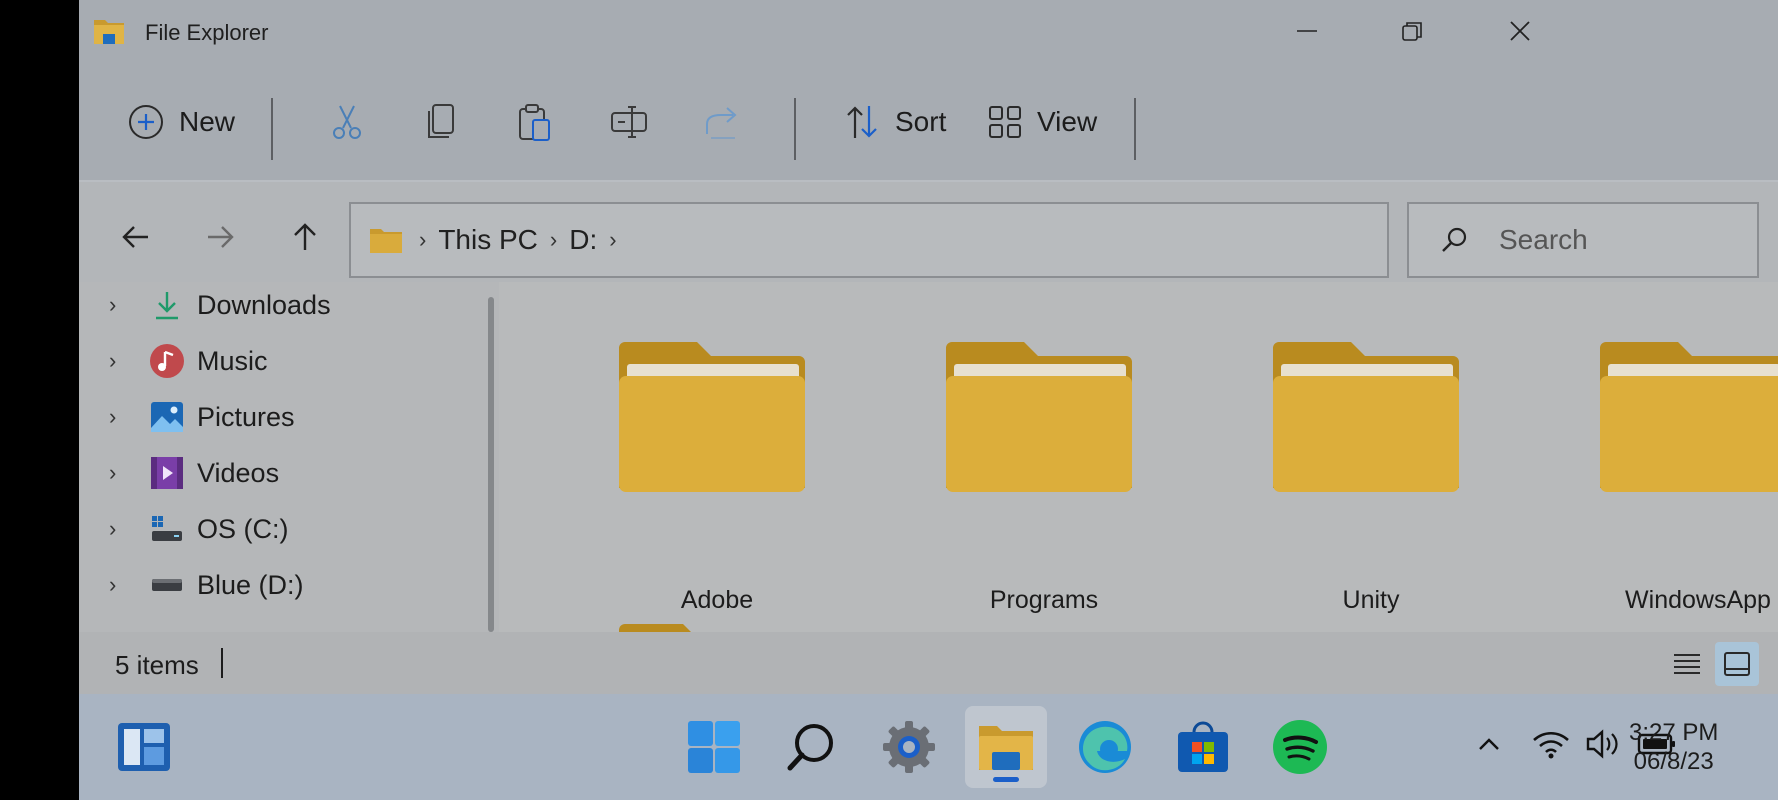 Image resolution: width=1778 pixels, height=800 pixels. What do you see at coordinates (928, 663) in the screenshot?
I see `status-bar: 5 items` at bounding box center [928, 663].